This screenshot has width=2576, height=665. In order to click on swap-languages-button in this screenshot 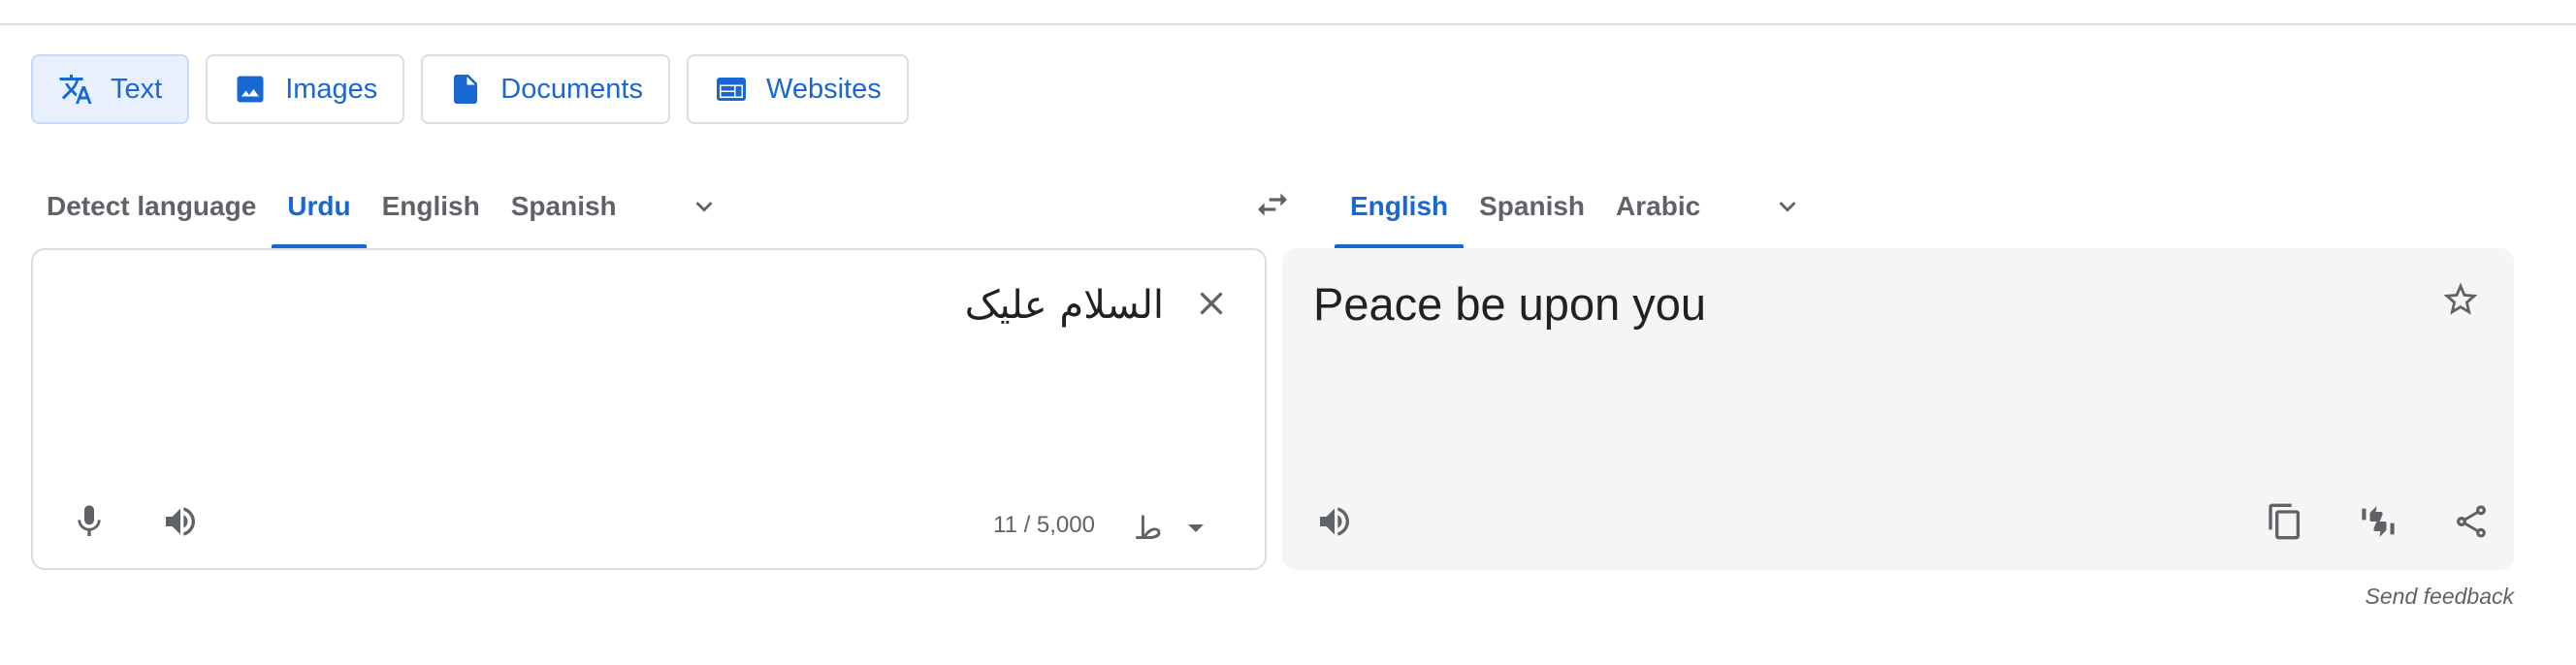, I will do `click(1272, 204)`.